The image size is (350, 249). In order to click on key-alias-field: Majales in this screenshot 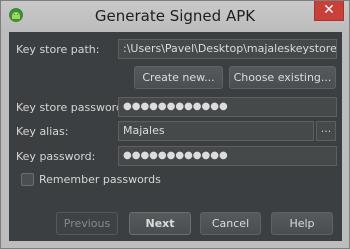, I will do `click(216, 131)`.